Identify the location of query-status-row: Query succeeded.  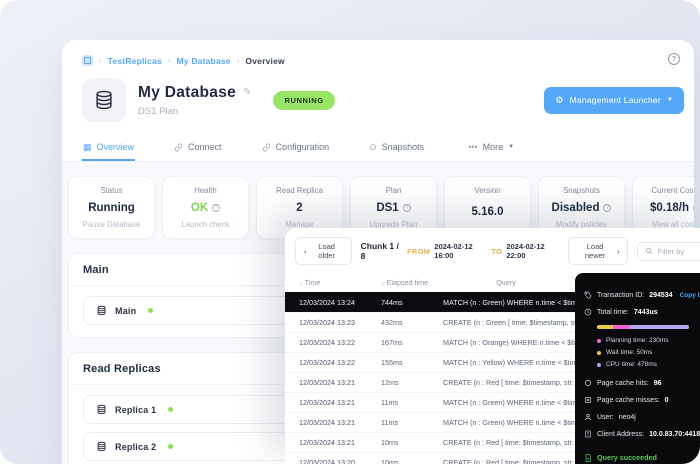
(637, 457).